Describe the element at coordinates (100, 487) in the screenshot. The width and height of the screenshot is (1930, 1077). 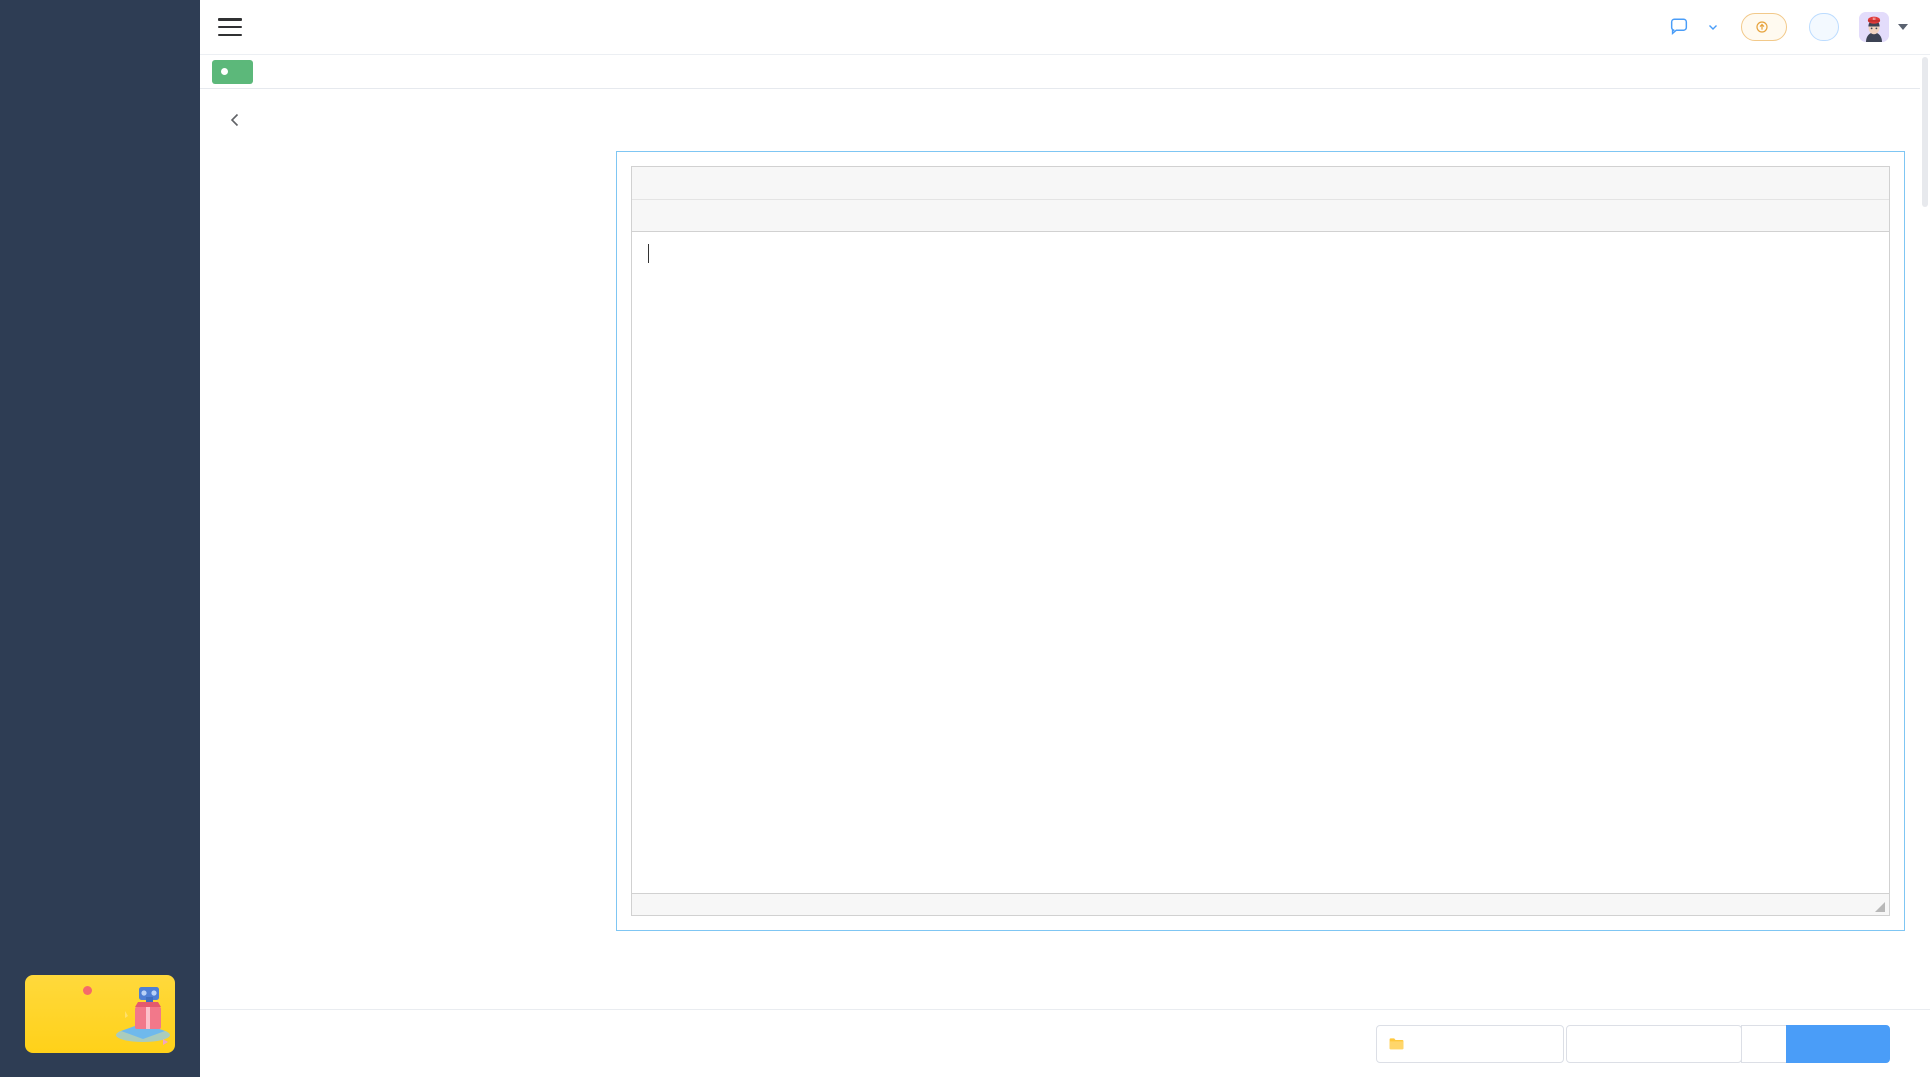
I see `sidebar-nav` at that location.